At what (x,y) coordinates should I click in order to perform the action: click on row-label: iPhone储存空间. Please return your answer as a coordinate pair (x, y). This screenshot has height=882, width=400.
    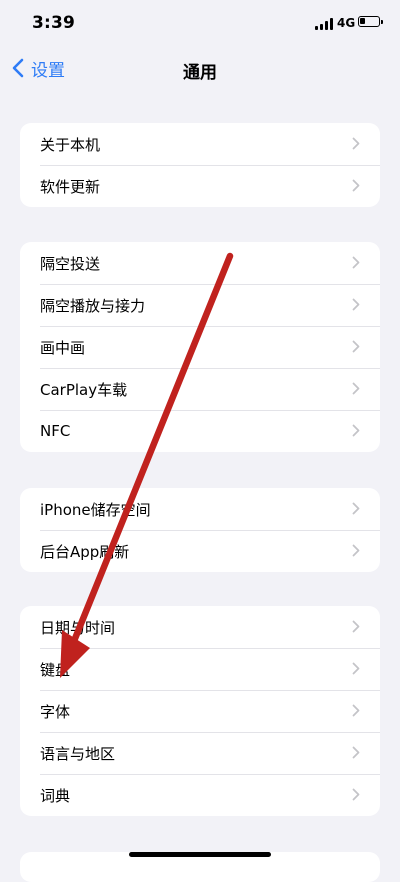
    Looking at the image, I should click on (95, 509).